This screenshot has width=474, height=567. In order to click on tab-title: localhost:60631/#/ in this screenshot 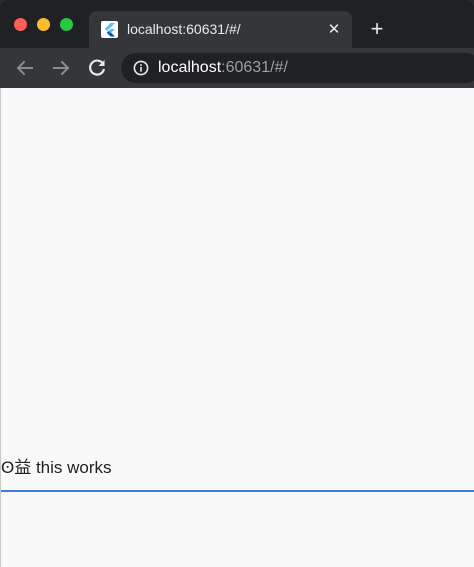, I will do `click(184, 29)`.